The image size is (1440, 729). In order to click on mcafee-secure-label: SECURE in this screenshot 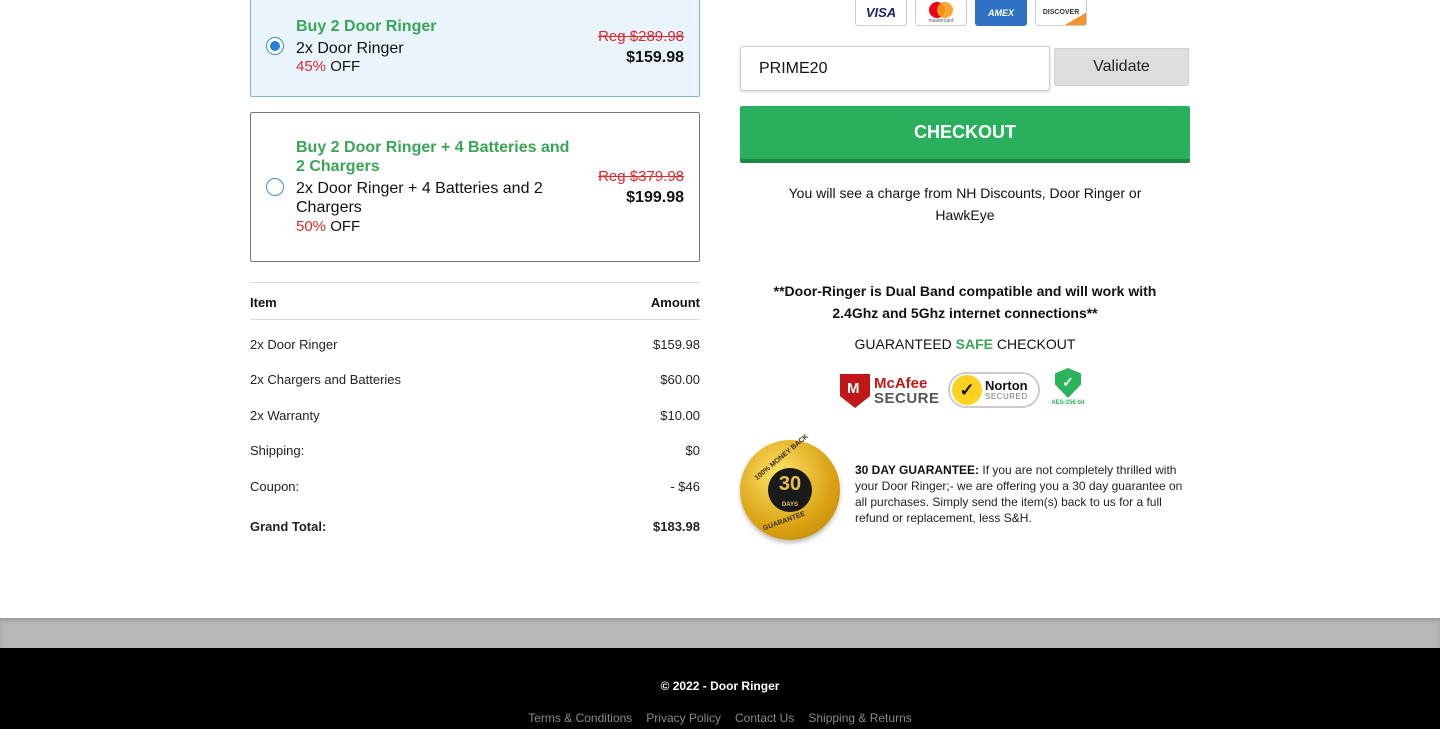, I will do `click(907, 398)`.